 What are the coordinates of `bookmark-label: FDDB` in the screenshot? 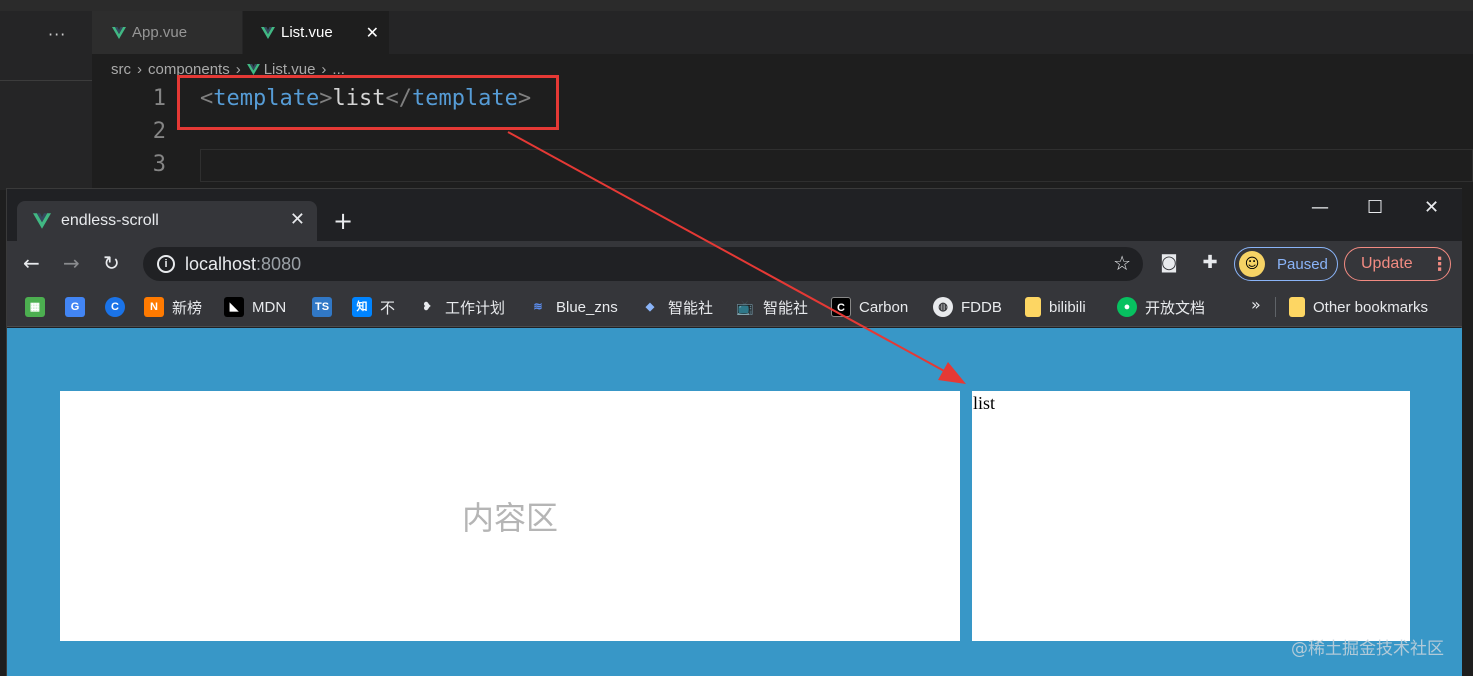 It's located at (981, 307).